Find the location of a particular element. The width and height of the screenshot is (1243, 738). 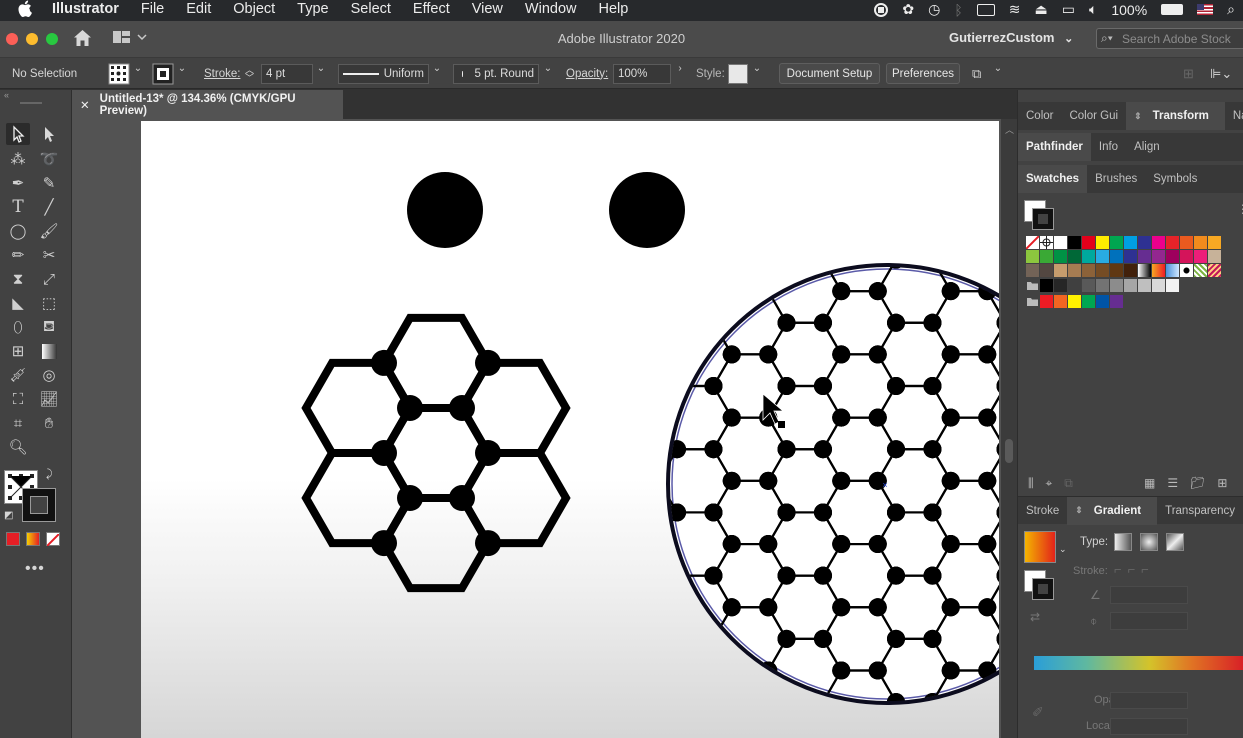

menu-app-illustrator: Illustrator is located at coordinates (85, 9).